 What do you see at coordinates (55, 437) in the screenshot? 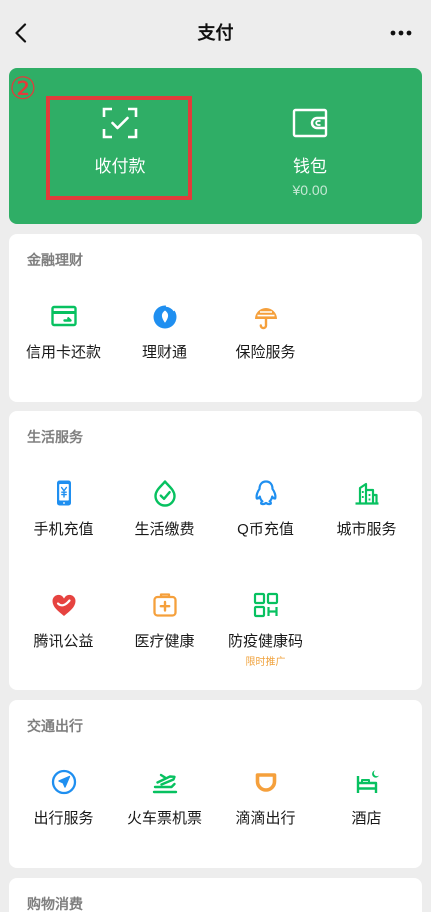
I see `section-title: 生活服务` at bounding box center [55, 437].